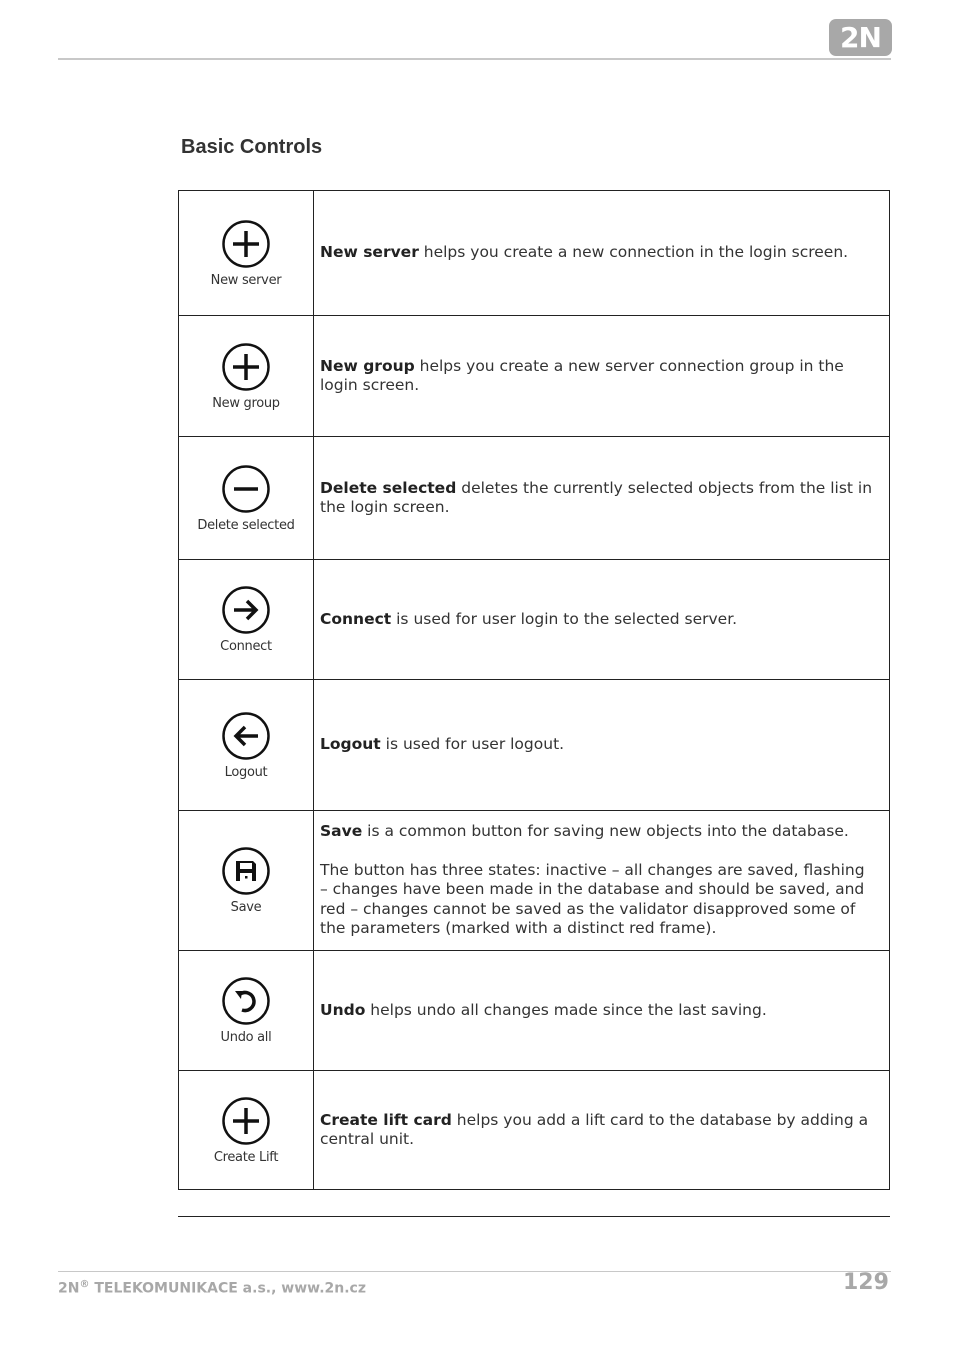 This screenshot has height=1350, width=954. Describe the element at coordinates (472, 744) in the screenshot. I see `control-description: is used for user logout.` at that location.